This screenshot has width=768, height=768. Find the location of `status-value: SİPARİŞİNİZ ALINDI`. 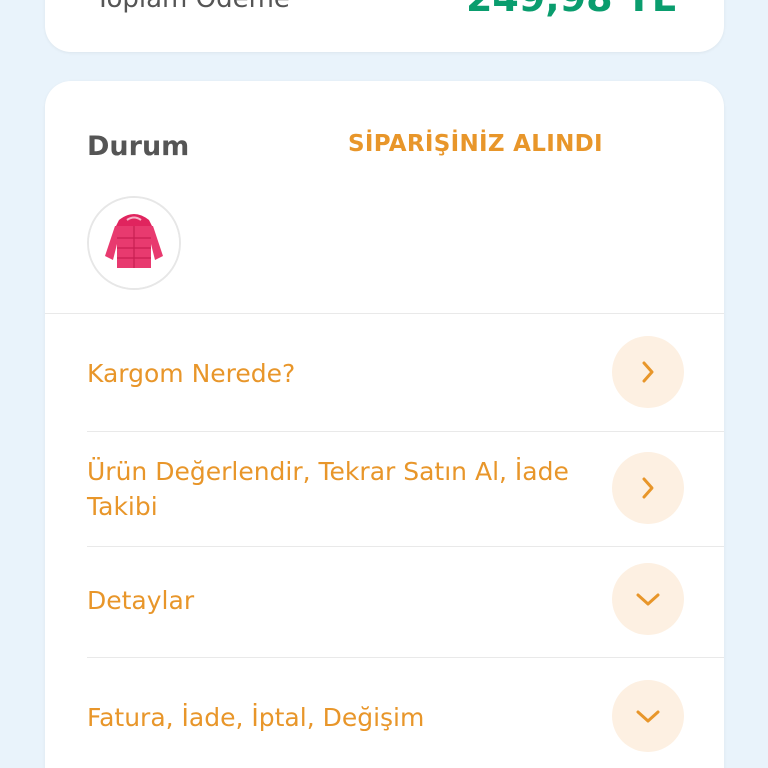

status-value: SİPARİŞİNİZ ALINDI is located at coordinates (475, 144).